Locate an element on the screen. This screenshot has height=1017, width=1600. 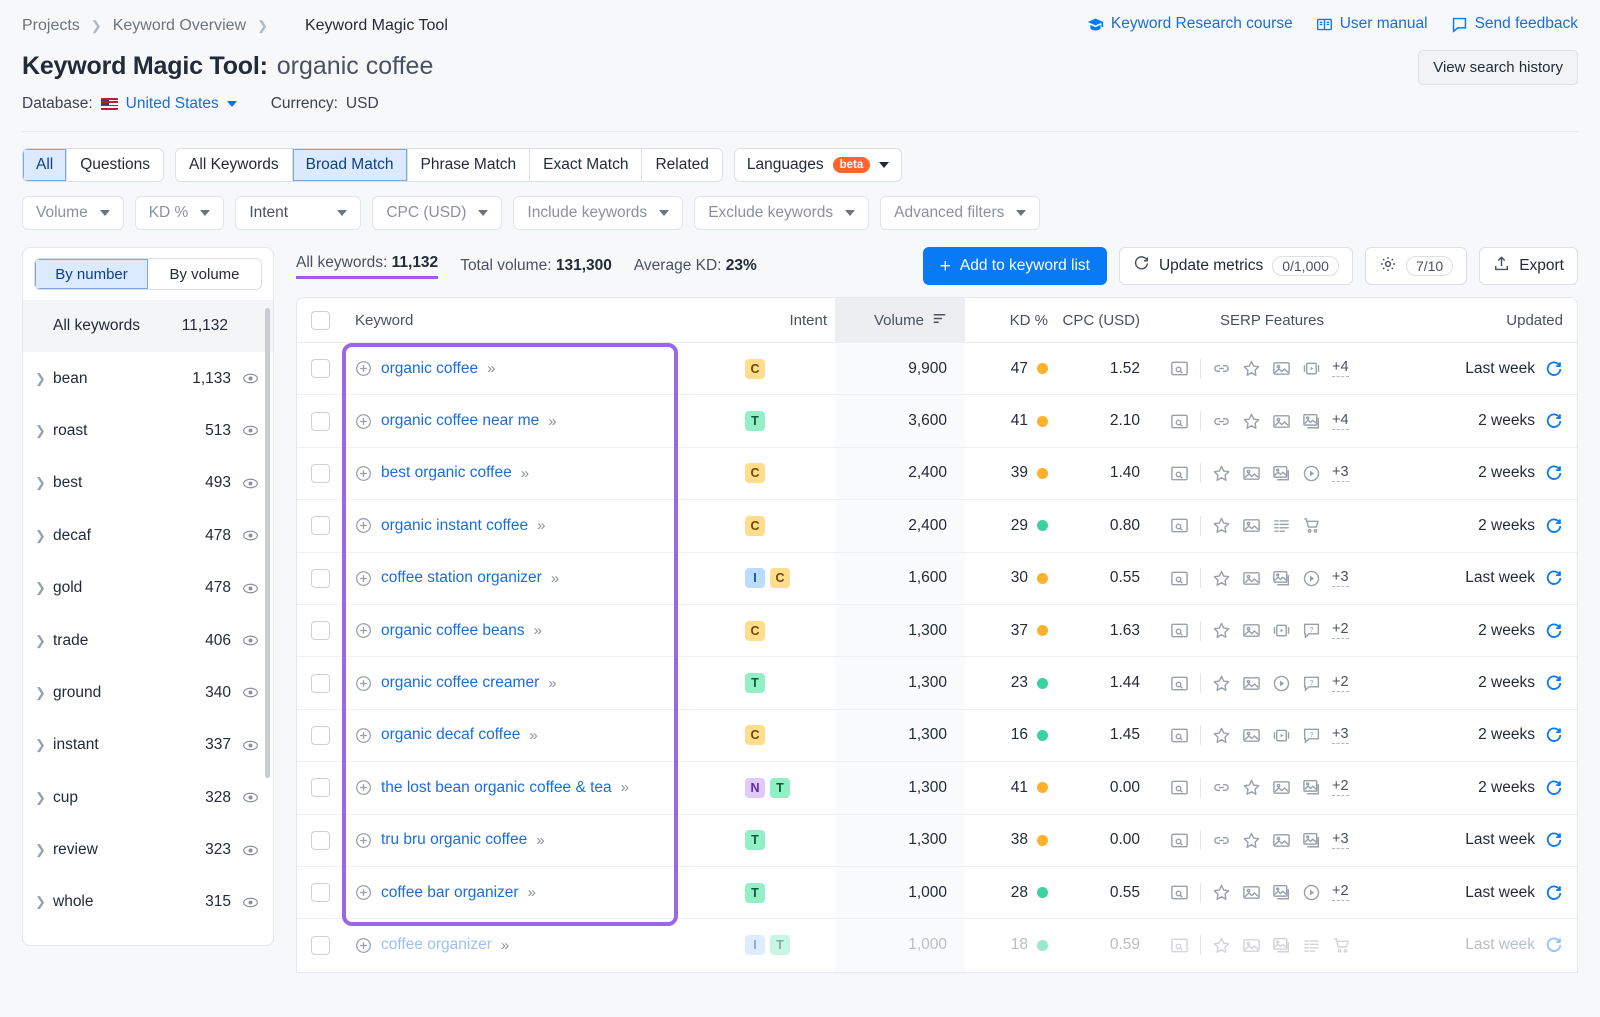
keyword-link: organic coffee beans is located at coordinates (453, 631).